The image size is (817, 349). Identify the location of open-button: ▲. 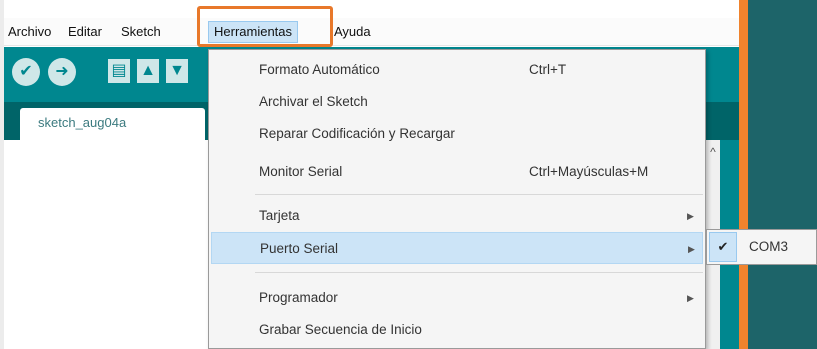
(148, 71).